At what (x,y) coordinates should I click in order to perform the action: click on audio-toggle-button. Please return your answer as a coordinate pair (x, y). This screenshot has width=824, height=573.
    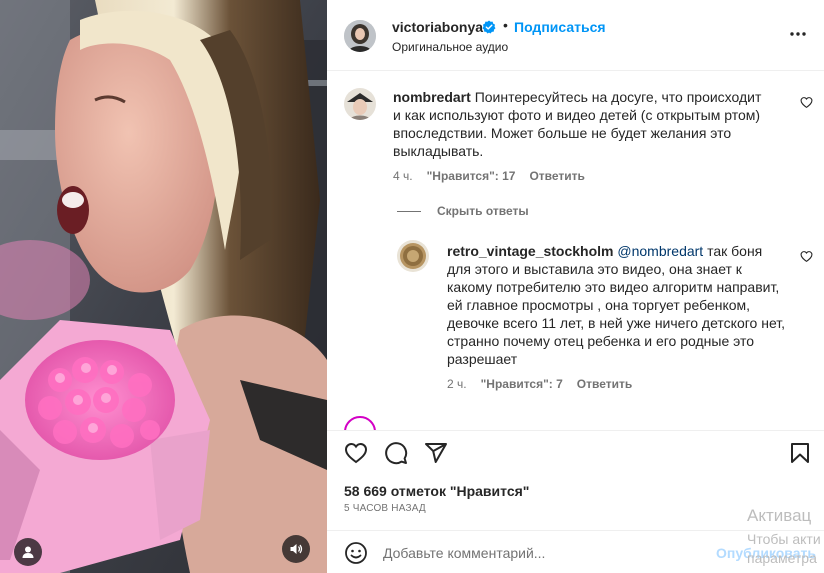
    Looking at the image, I should click on (296, 549).